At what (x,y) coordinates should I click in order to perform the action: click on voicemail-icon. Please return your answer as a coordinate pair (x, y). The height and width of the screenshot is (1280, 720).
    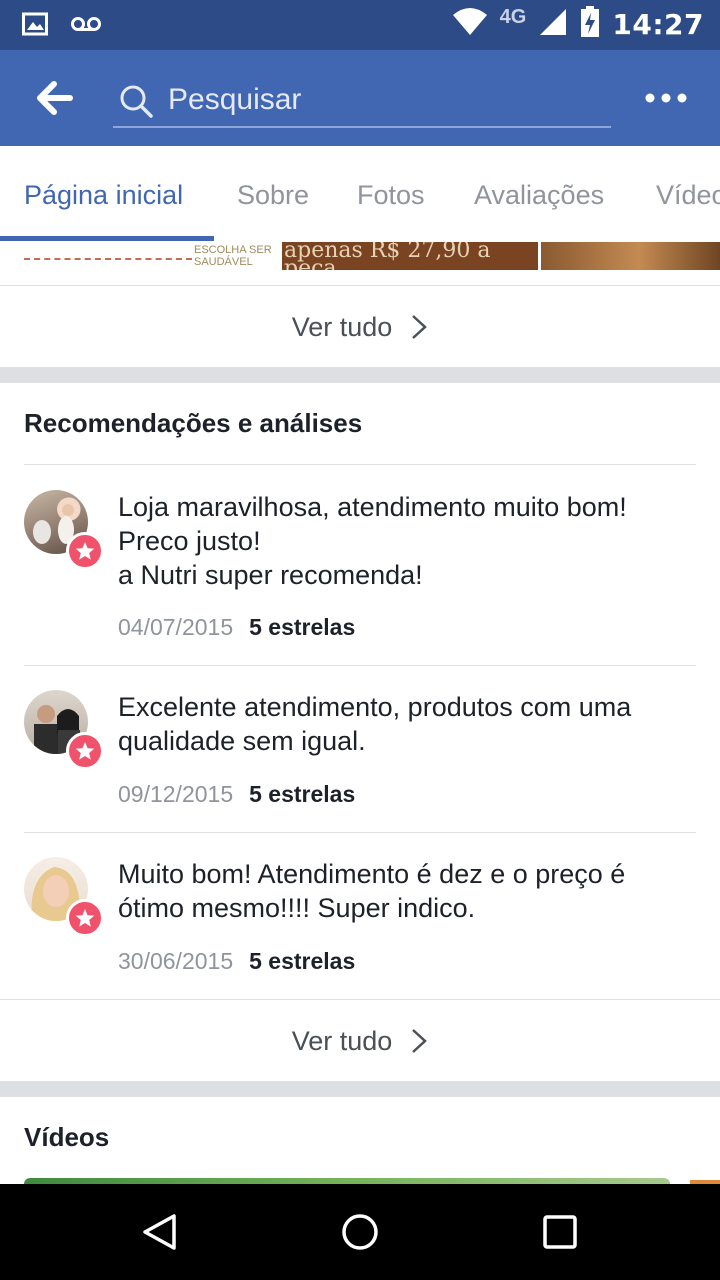
    Looking at the image, I should click on (86, 26).